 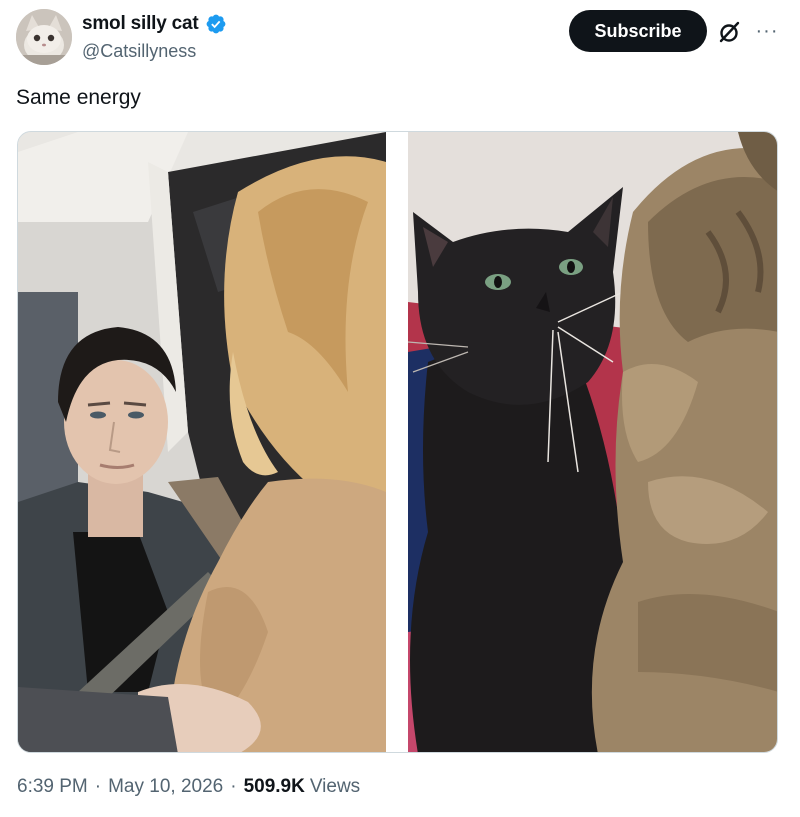 I want to click on verified-badge-icon, so click(x=216, y=24).